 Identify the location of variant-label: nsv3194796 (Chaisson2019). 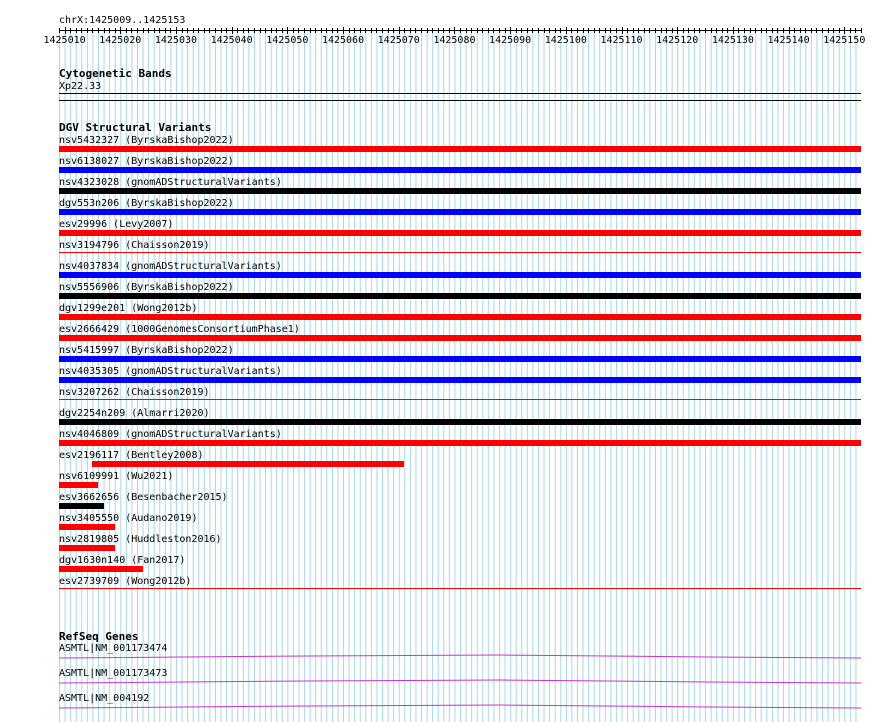
(134, 245).